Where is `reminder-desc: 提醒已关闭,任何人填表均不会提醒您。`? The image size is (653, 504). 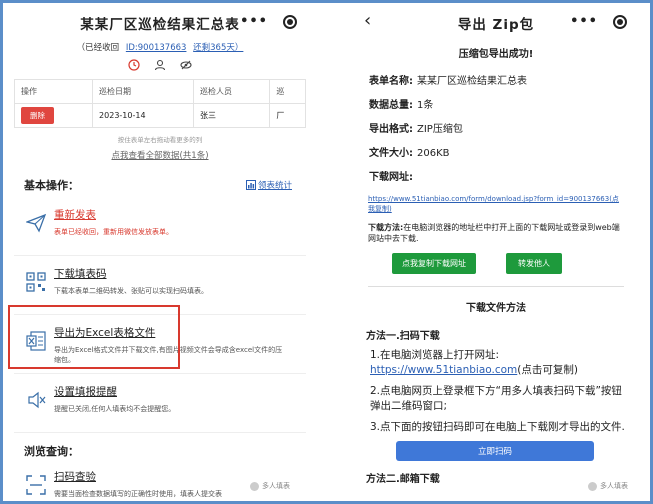
reminder-desc: 提醒已关闭,任何人填表均不会提醒您。 is located at coordinates (115, 409).